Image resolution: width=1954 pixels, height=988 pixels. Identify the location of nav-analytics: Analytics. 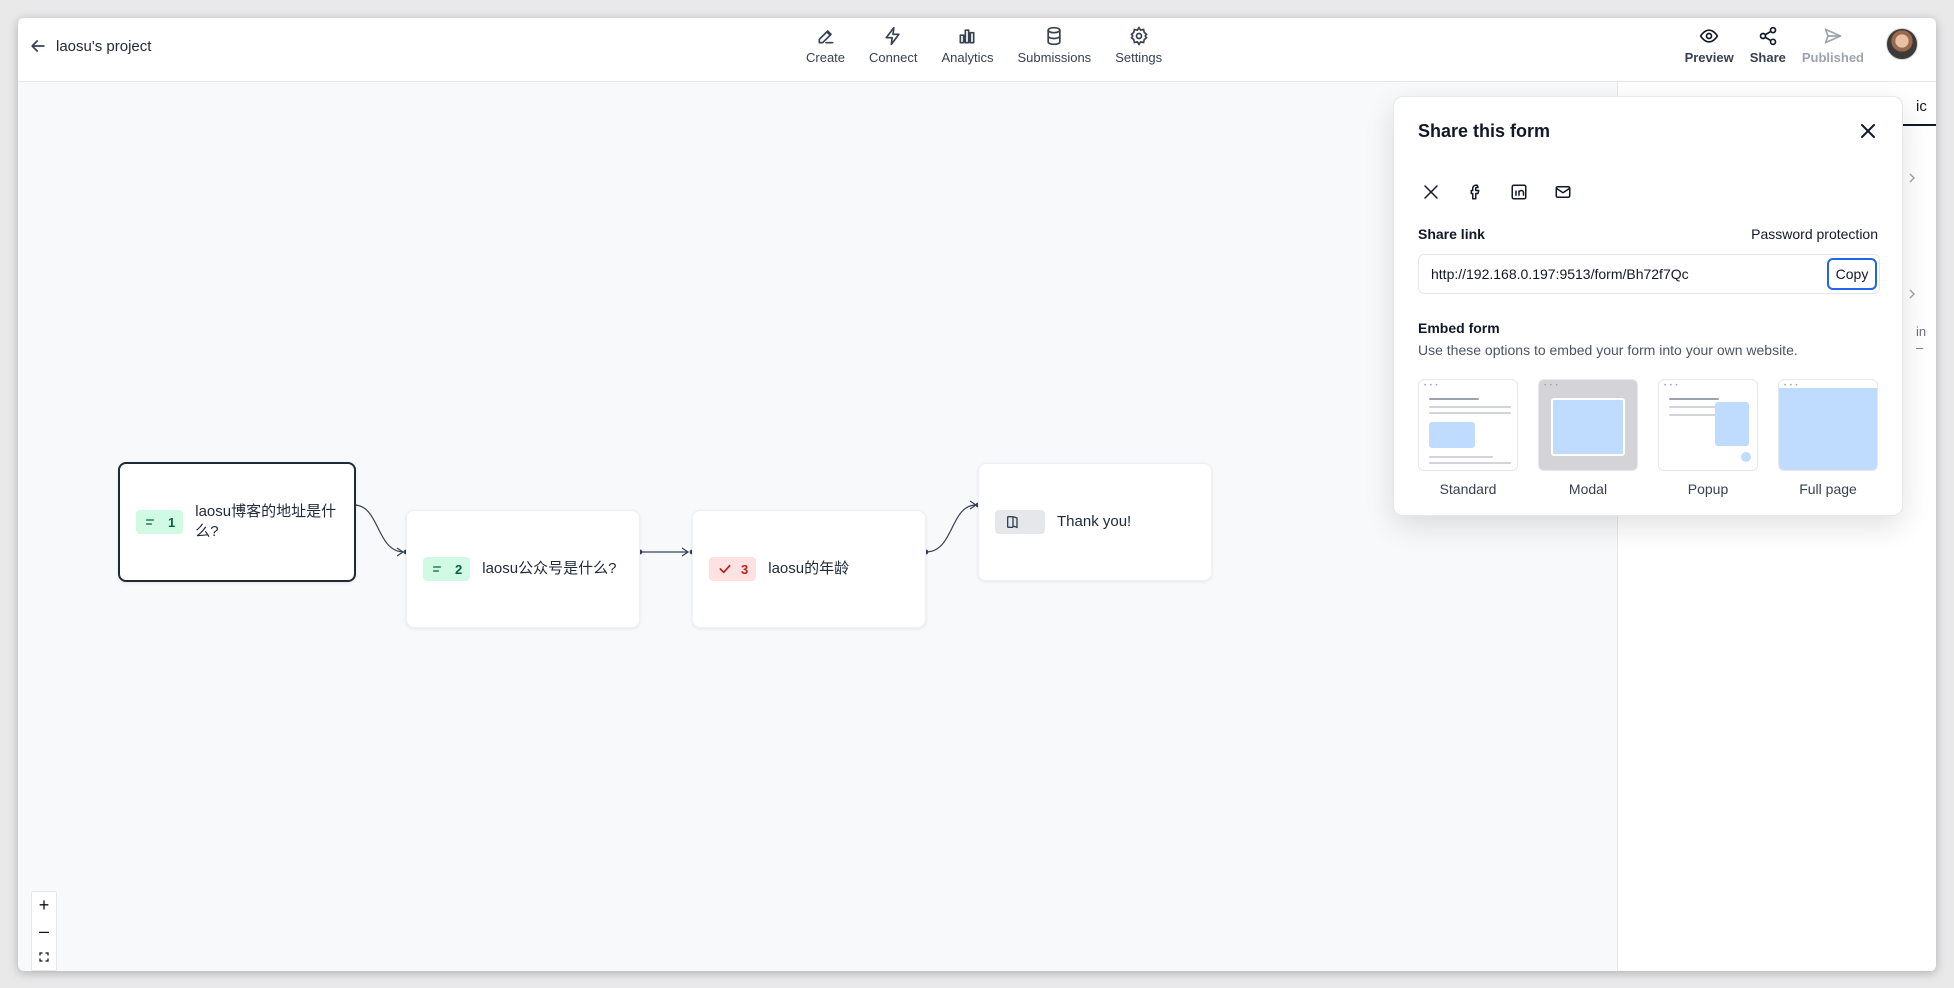
(967, 50).